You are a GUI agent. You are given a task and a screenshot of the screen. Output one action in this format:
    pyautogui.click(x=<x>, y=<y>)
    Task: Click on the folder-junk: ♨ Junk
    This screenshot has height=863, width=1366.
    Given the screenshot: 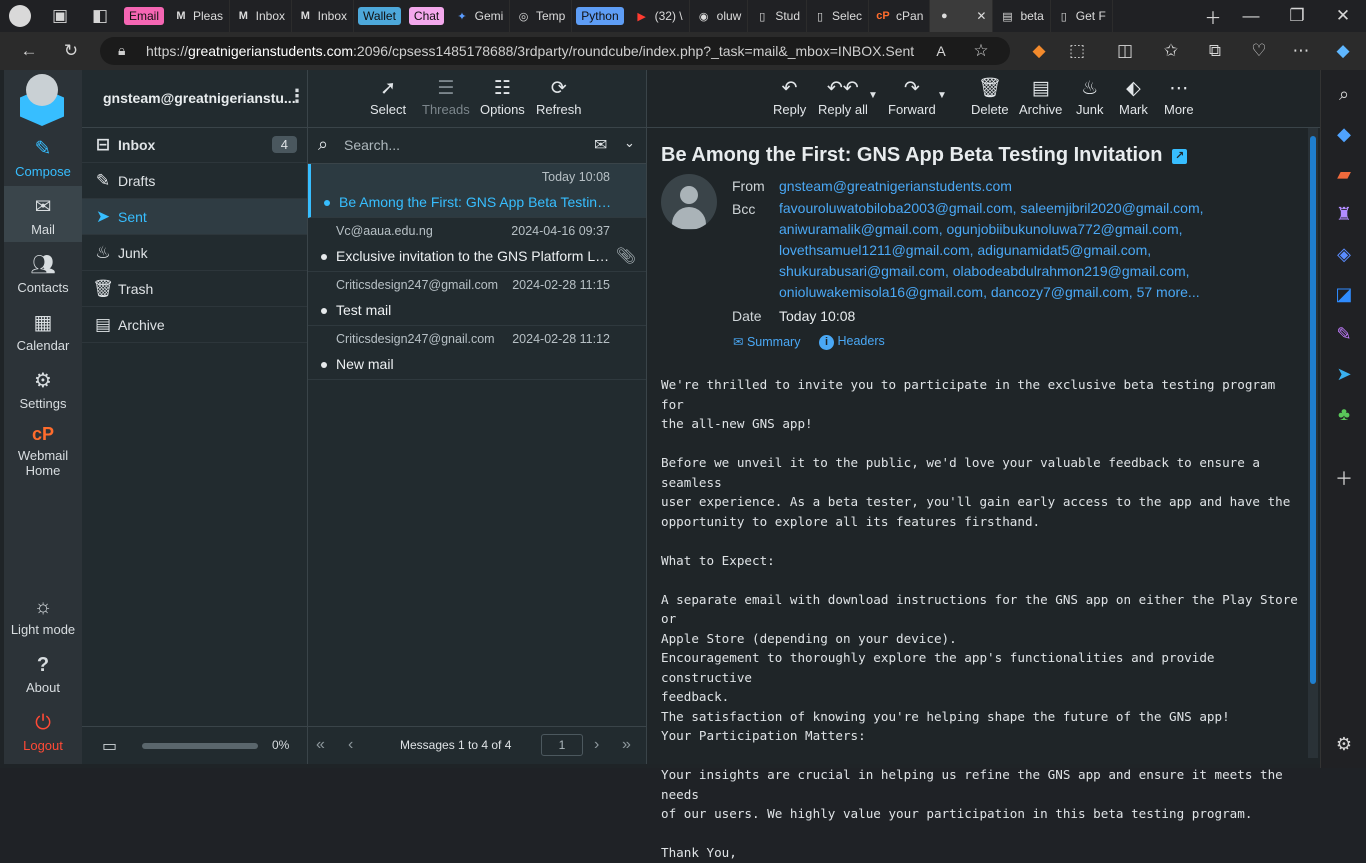 What is the action you would take?
    pyautogui.click(x=194, y=253)
    